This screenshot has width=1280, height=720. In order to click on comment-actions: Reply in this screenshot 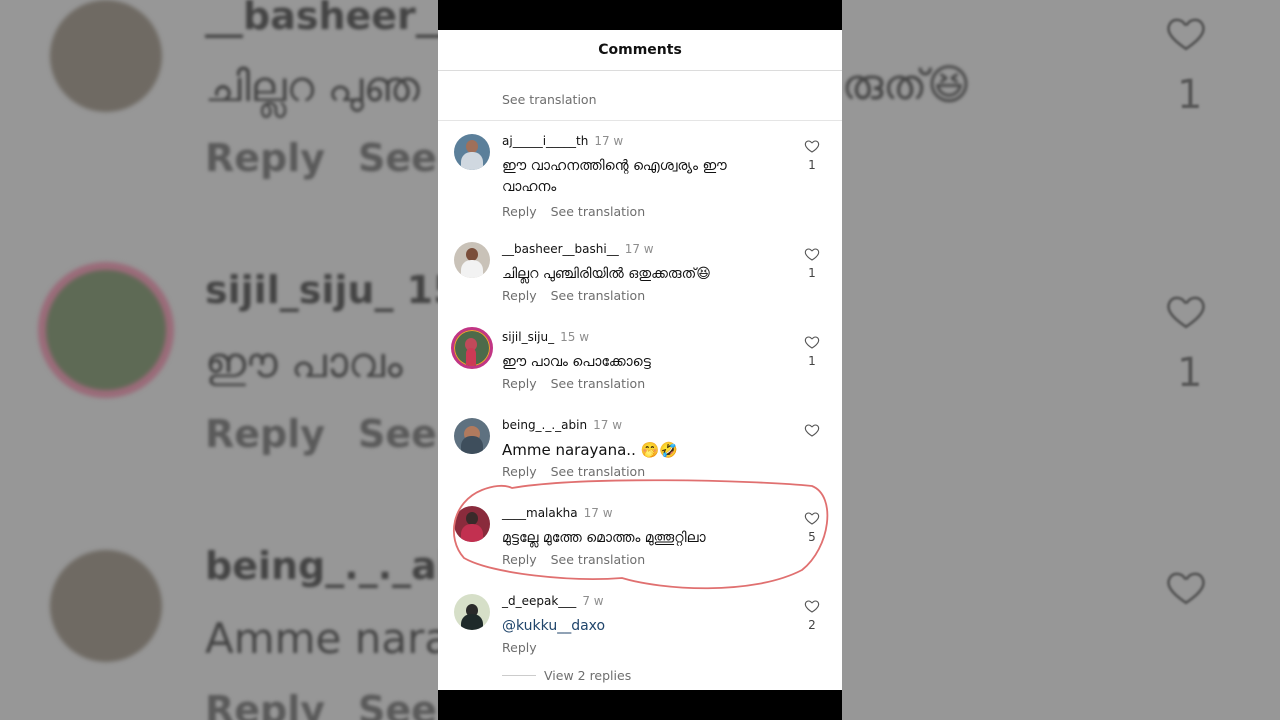, I will do `click(519, 647)`.